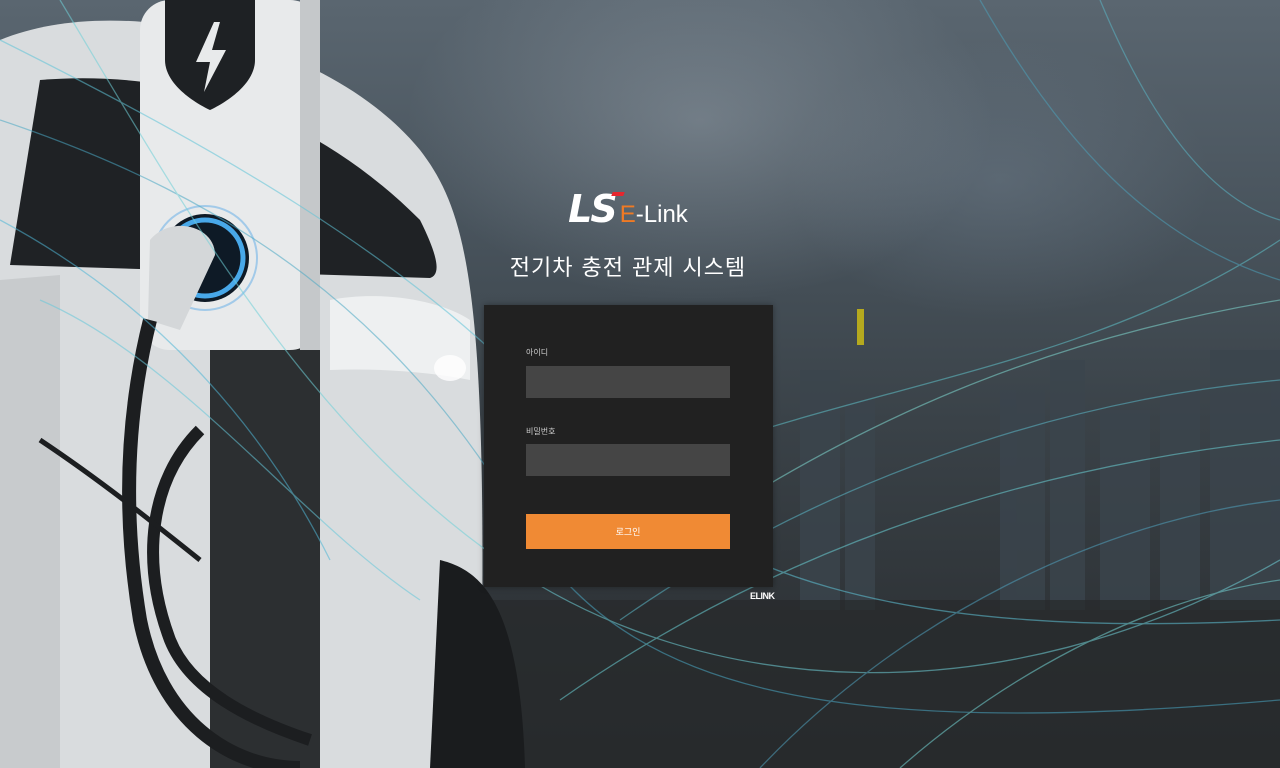 The image size is (1280, 768). I want to click on logo-elink-text: E-Link, so click(653, 214).